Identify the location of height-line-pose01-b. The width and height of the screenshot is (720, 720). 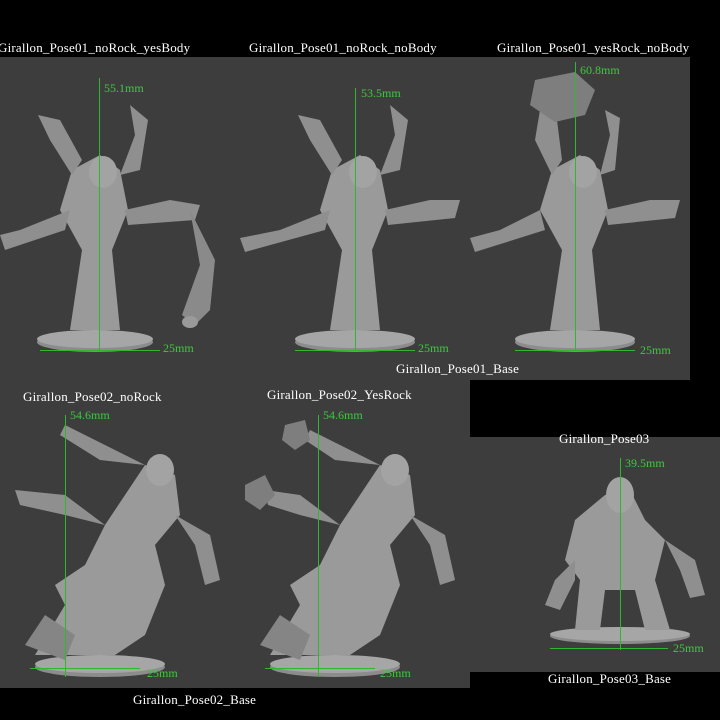
(355, 219).